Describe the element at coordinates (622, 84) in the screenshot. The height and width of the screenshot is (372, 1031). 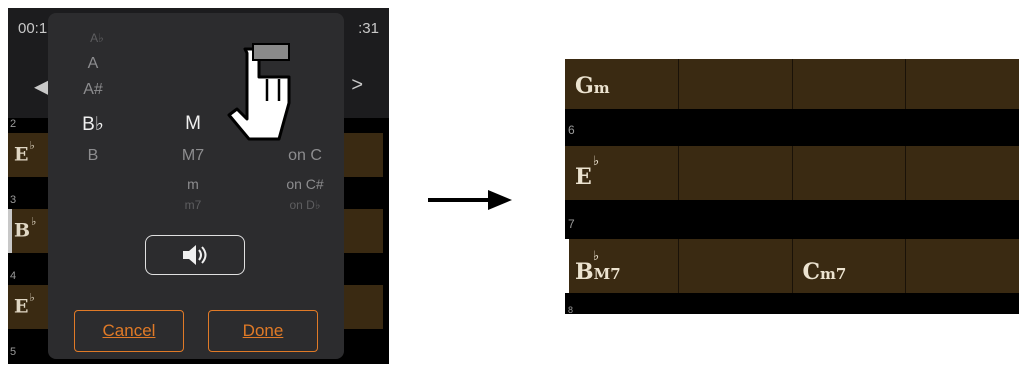
I see `chord-cell: Gm` at that location.